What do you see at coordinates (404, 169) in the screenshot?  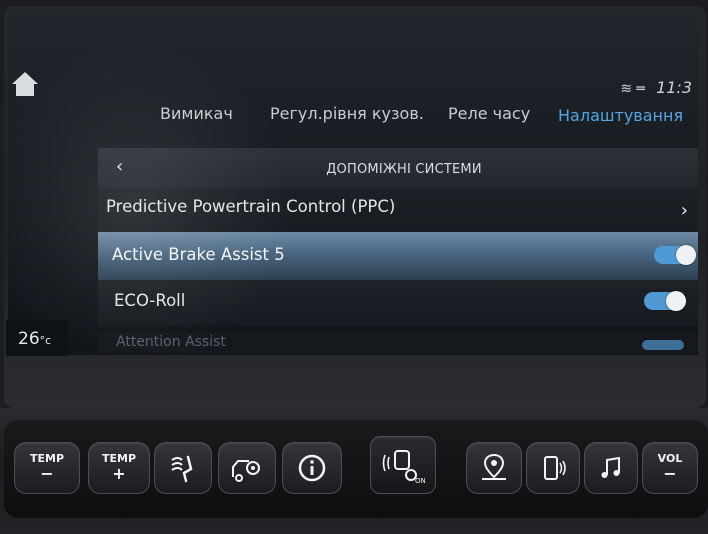 I see `section-title: ДОПОМІЖНІ СИСТЕМИ` at bounding box center [404, 169].